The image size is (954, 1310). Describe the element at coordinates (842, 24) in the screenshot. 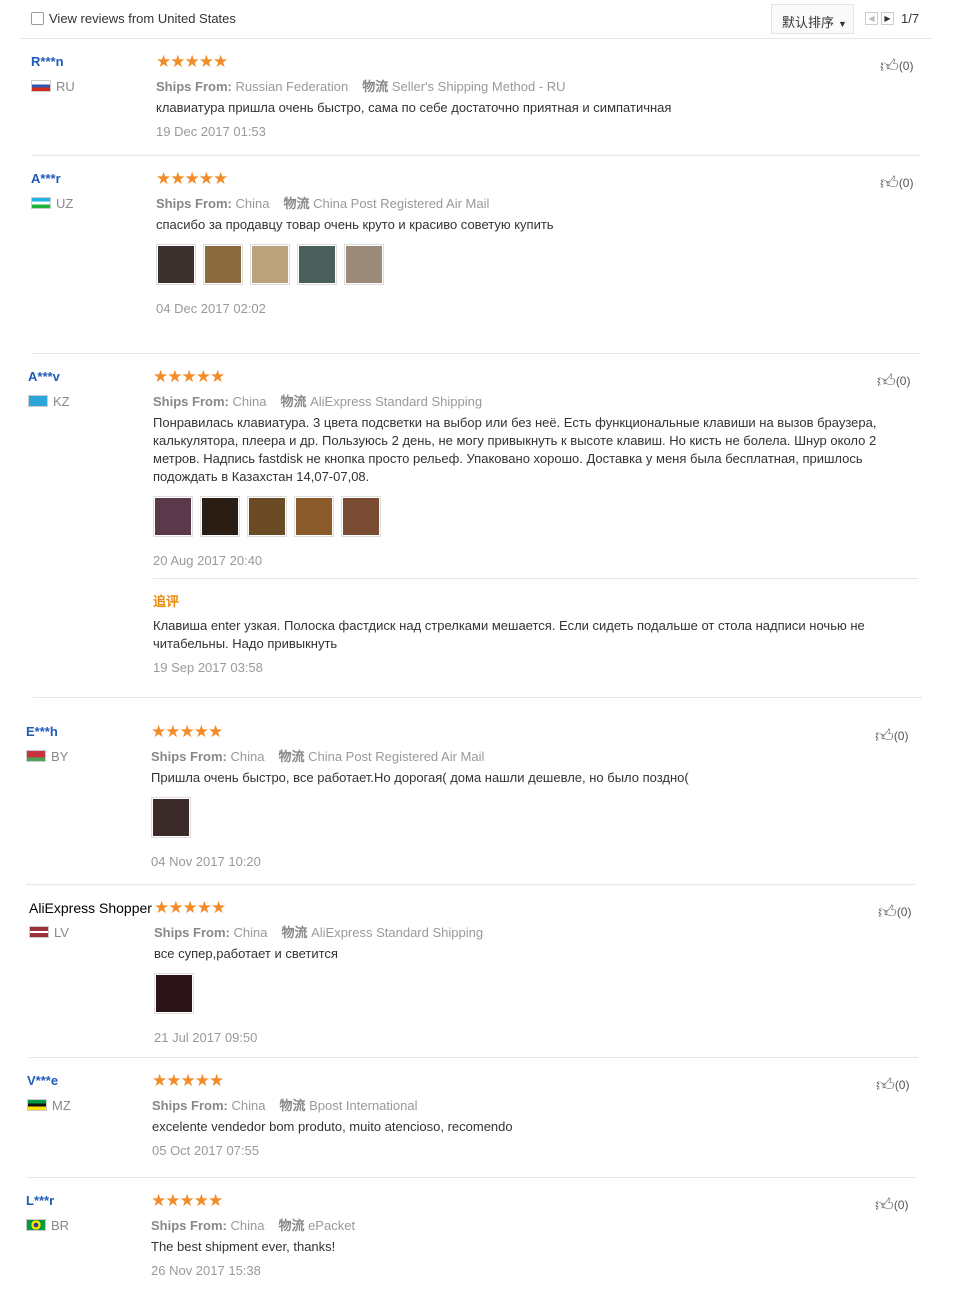

I see `chevron-down-icon: ▼` at that location.